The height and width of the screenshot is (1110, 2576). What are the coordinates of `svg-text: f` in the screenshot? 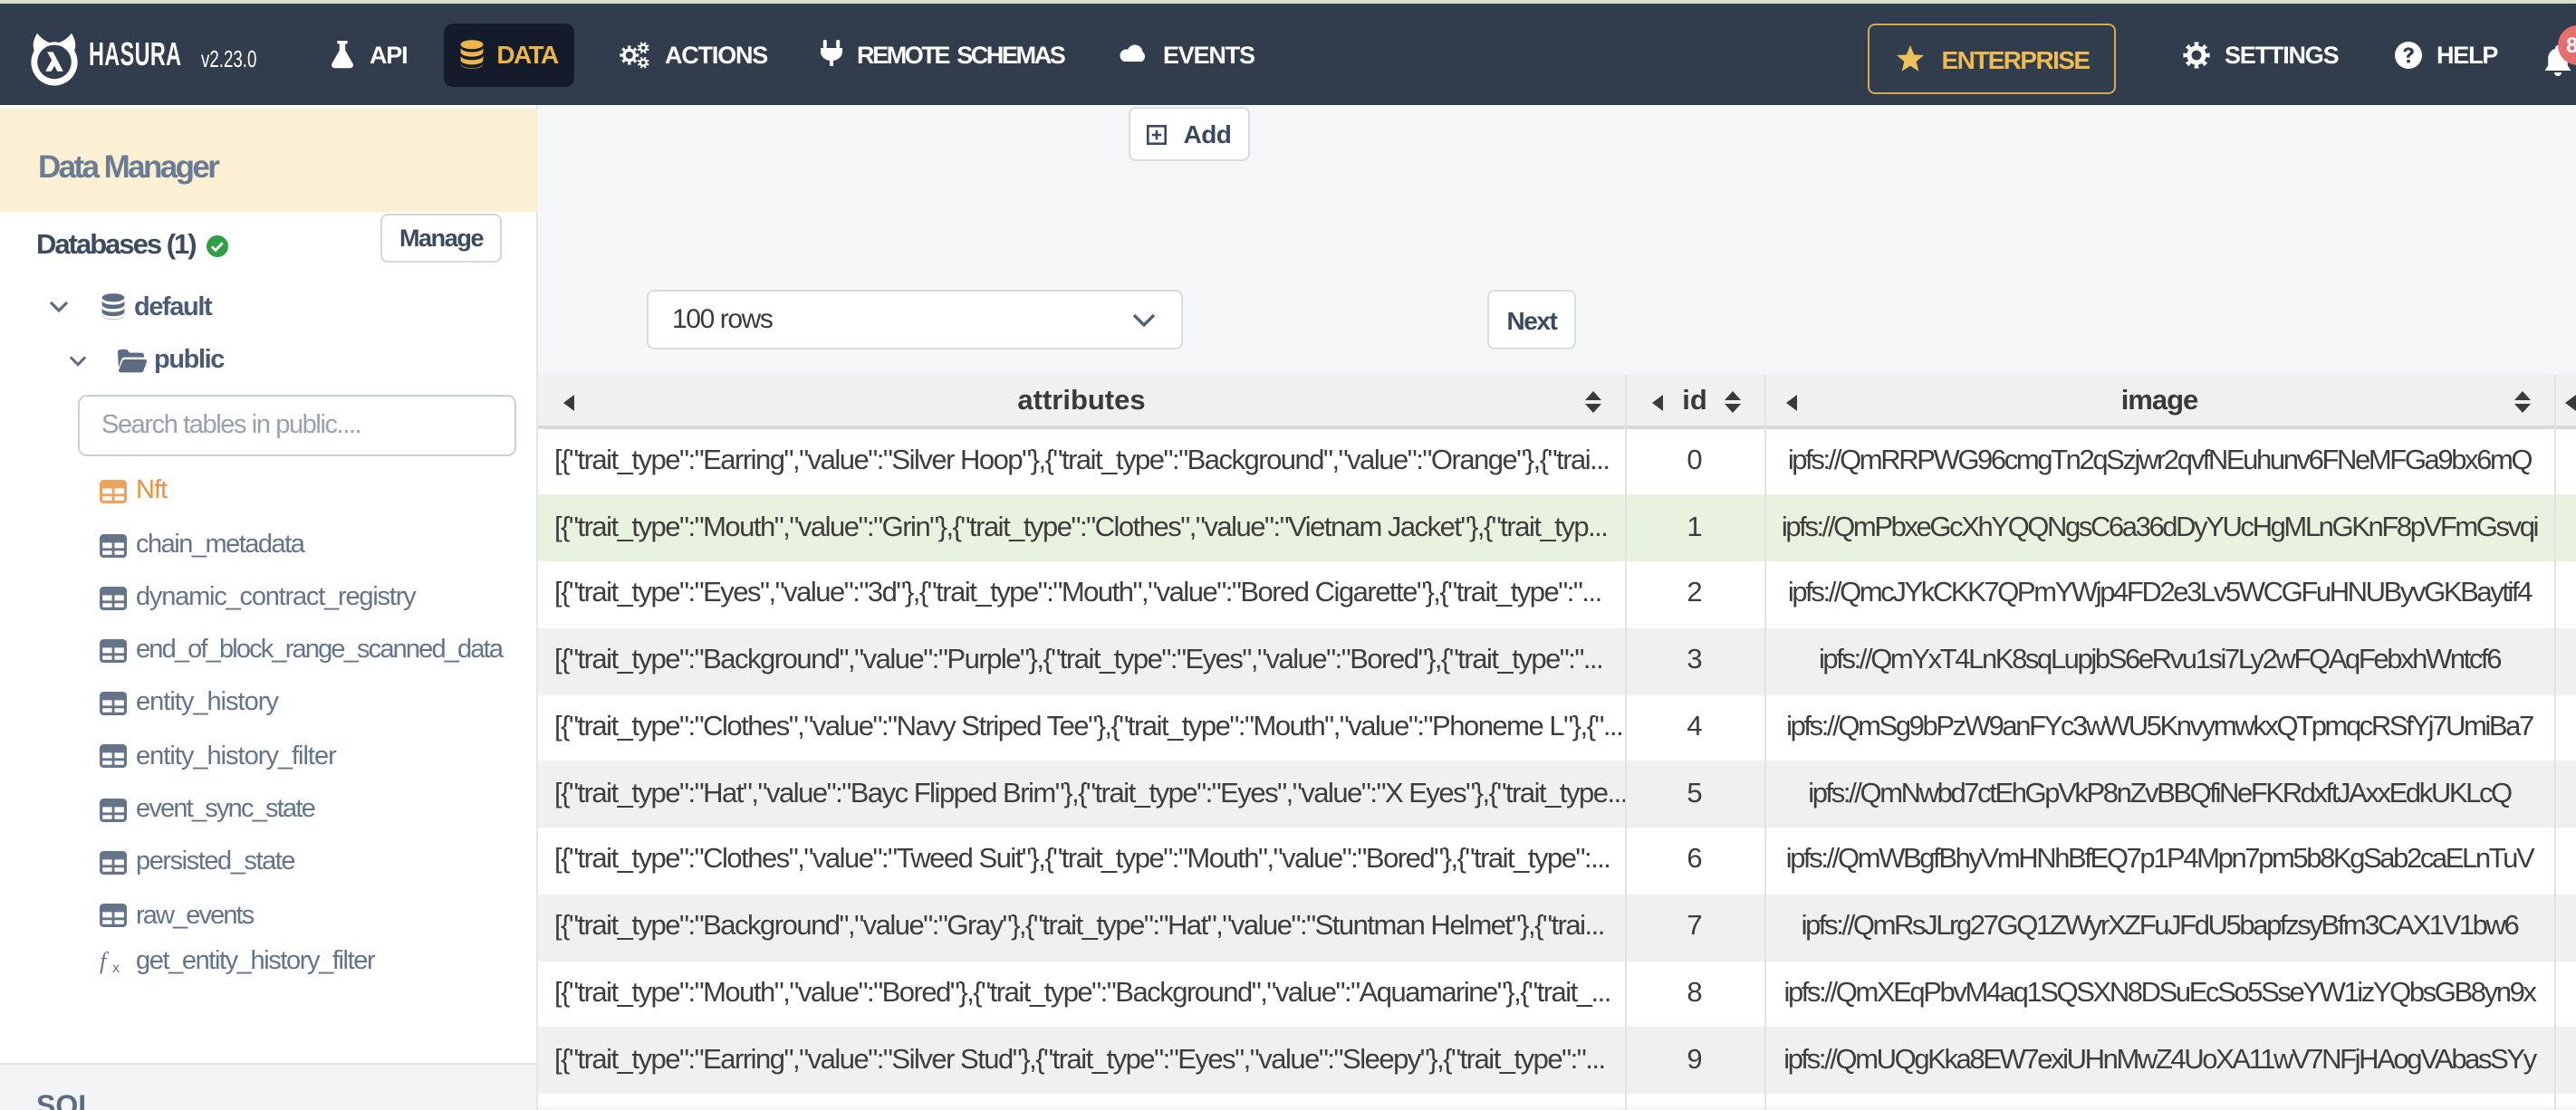 It's located at (105, 961).